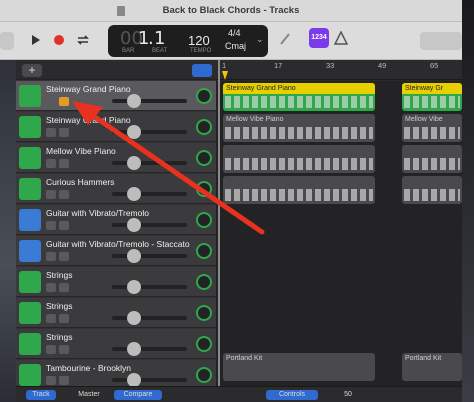 This screenshot has width=474, height=402. I want to click on cycle-icon, so click(83, 40).